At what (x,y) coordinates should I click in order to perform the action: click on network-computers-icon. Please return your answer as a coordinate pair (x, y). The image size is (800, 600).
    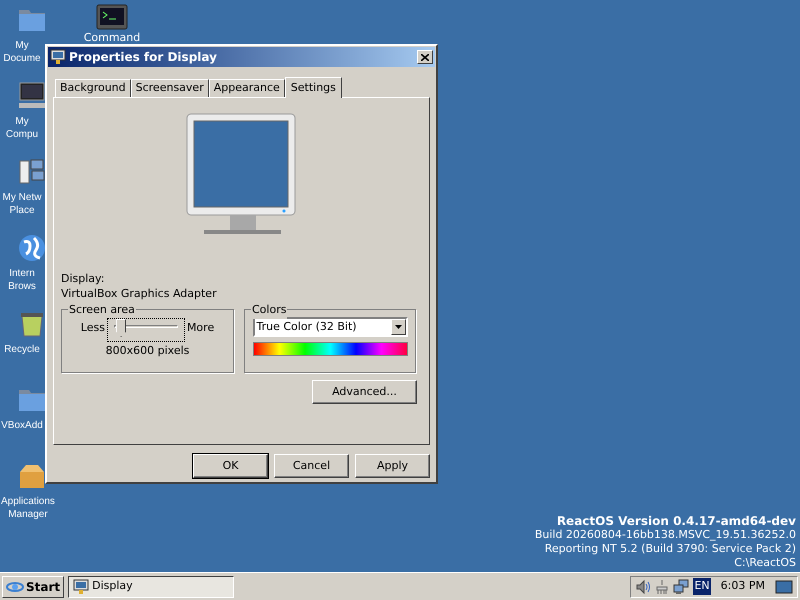
    Looking at the image, I should click on (681, 586).